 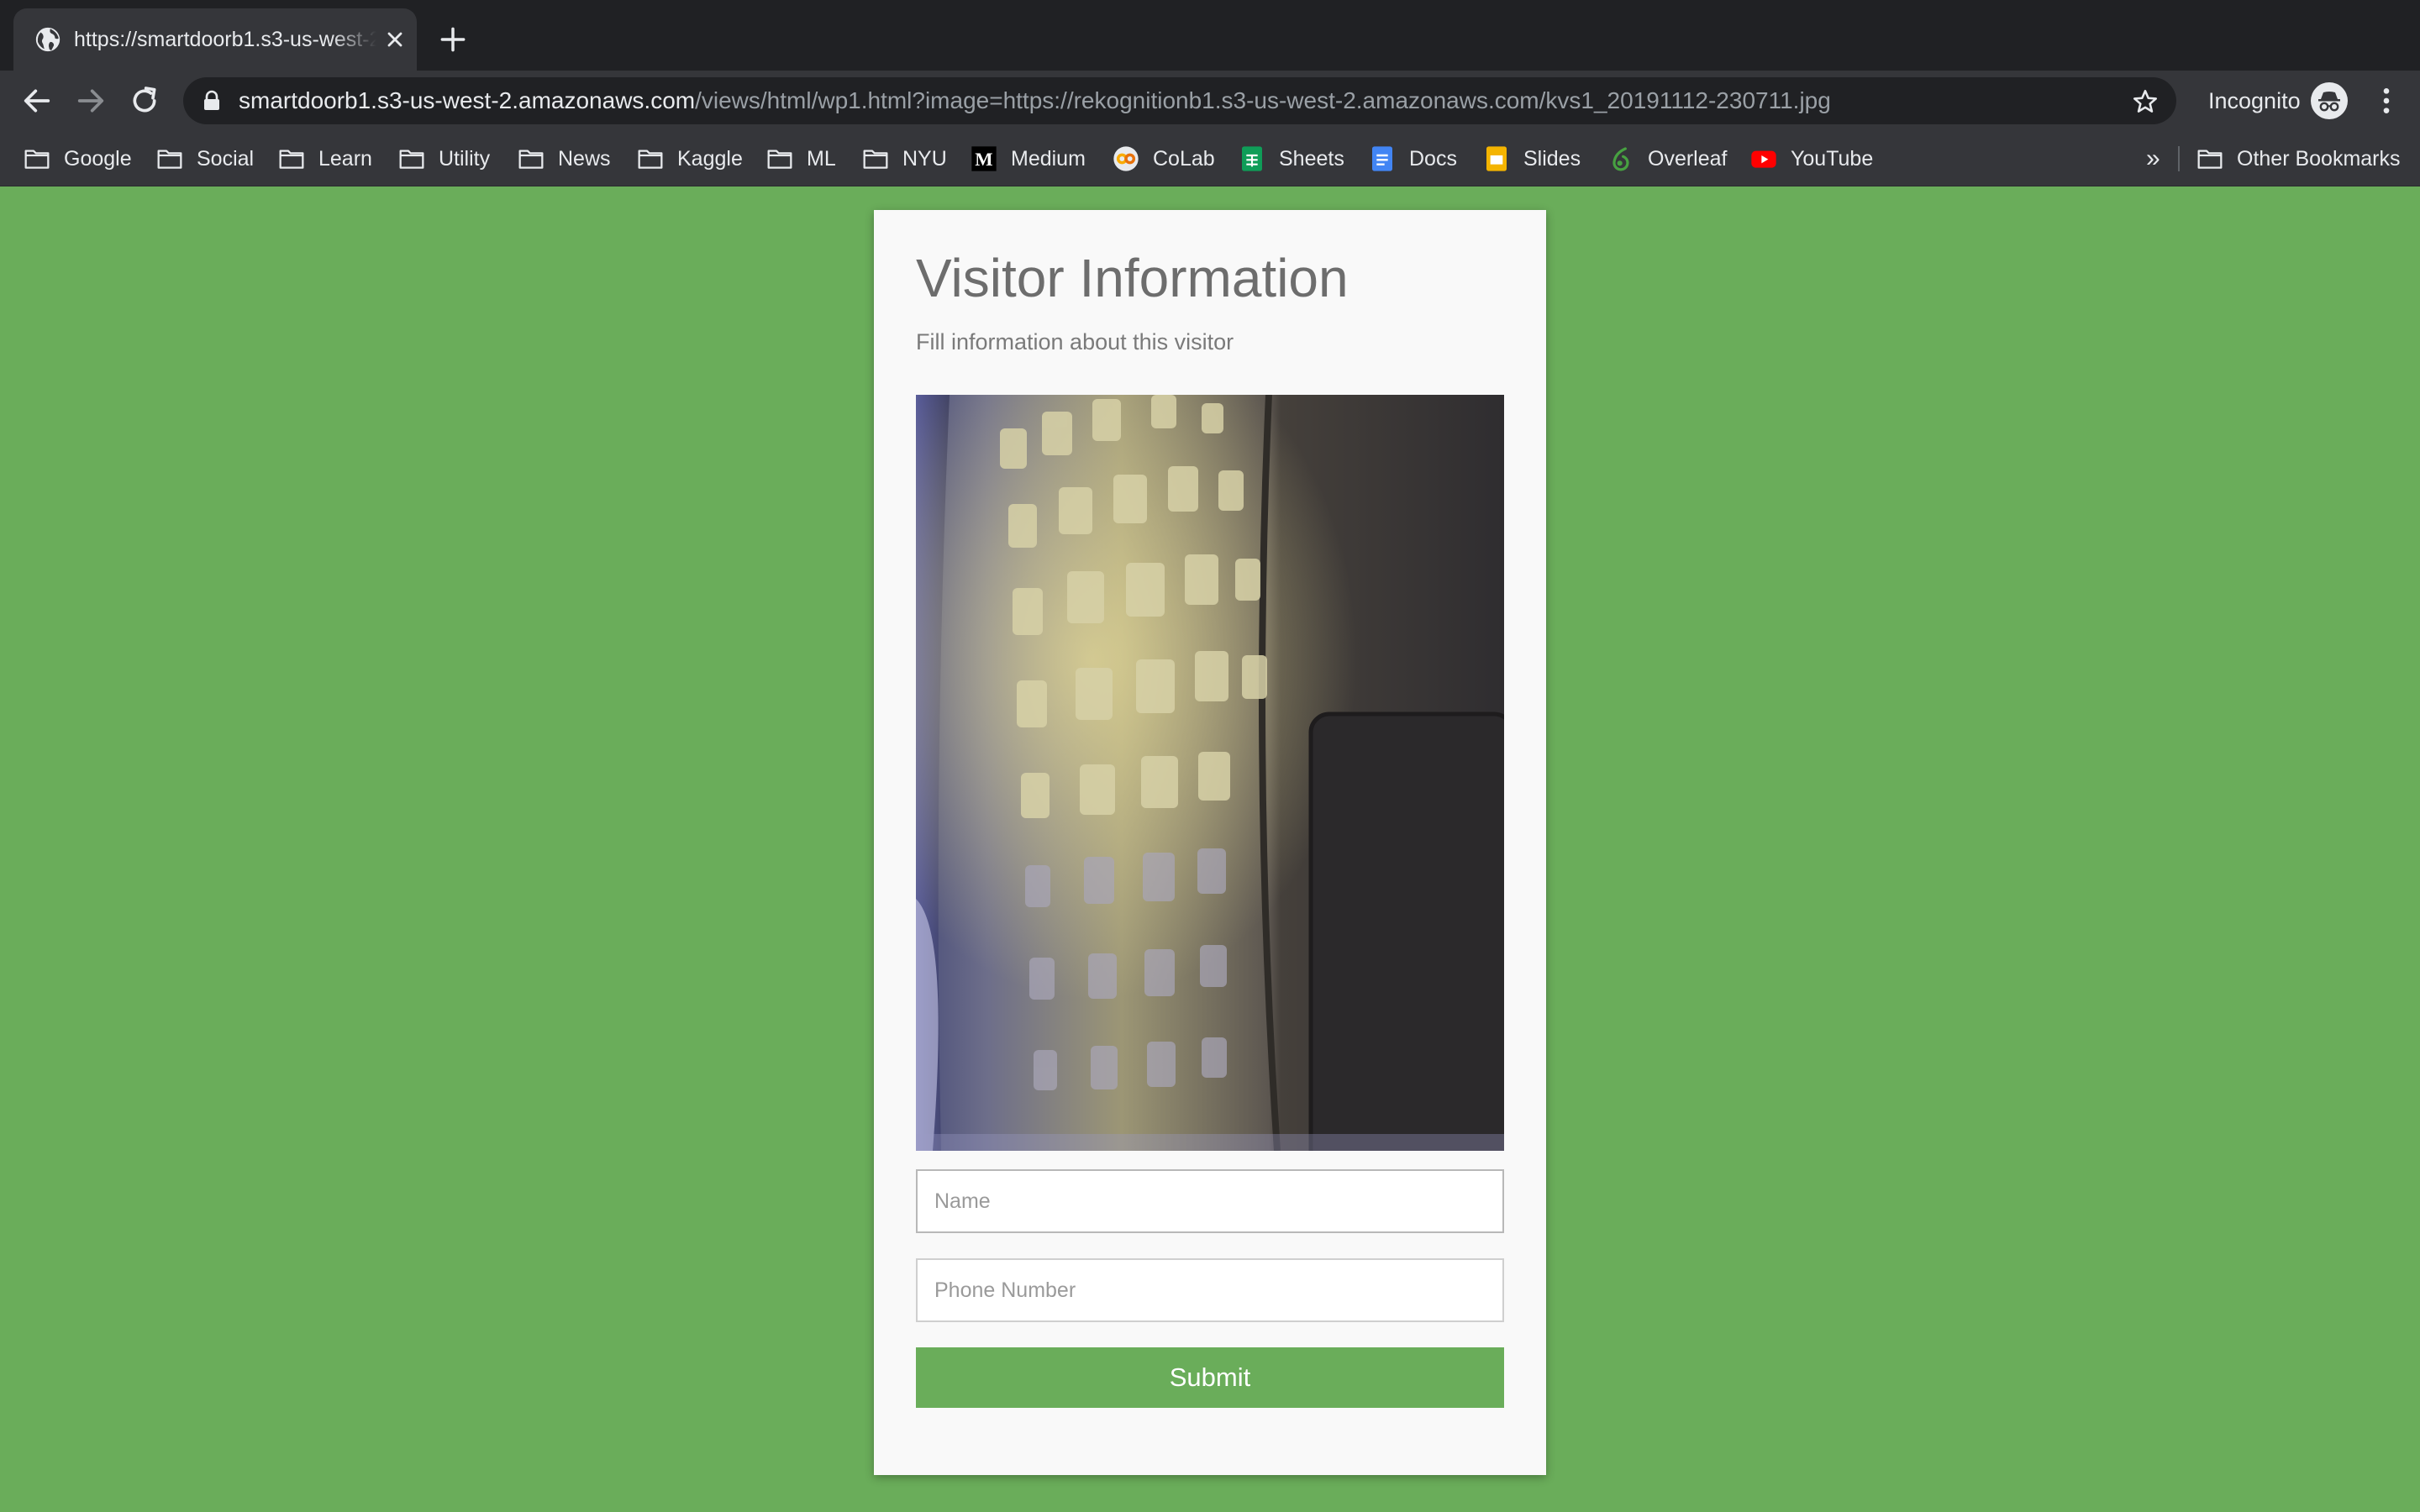 I want to click on bookmark-colab: CoLab, so click(x=1164, y=158).